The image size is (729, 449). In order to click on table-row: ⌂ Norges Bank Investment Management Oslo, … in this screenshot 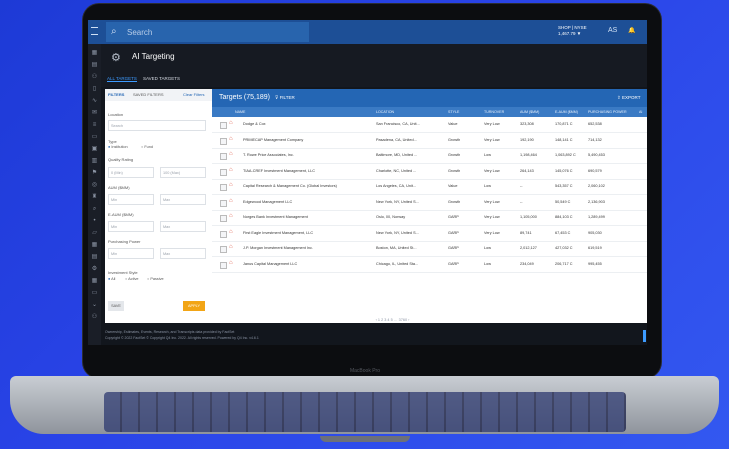, I will do `click(429, 218)`.